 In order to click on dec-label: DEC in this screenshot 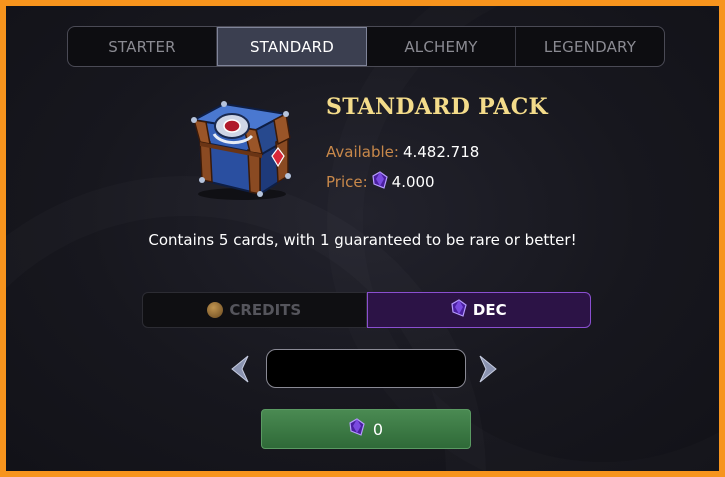, I will do `click(489, 310)`.